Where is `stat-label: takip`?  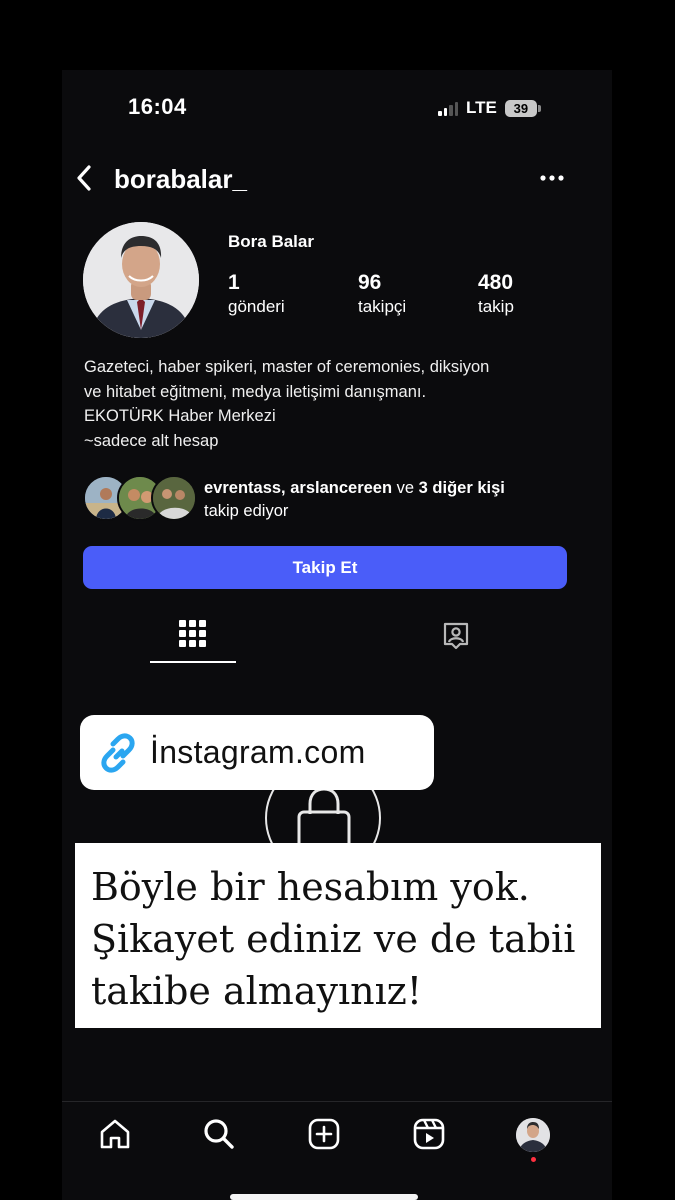 stat-label: takip is located at coordinates (496, 306).